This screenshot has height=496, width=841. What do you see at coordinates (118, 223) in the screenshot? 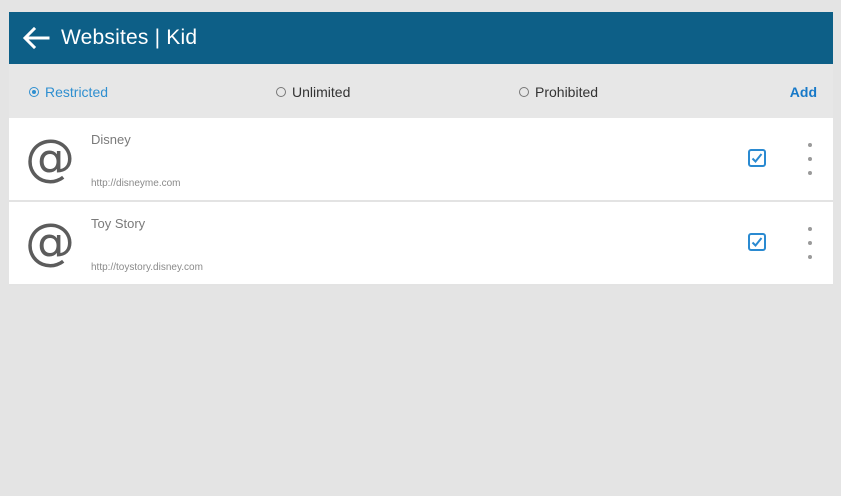
I see `website-name: Toy Story` at bounding box center [118, 223].